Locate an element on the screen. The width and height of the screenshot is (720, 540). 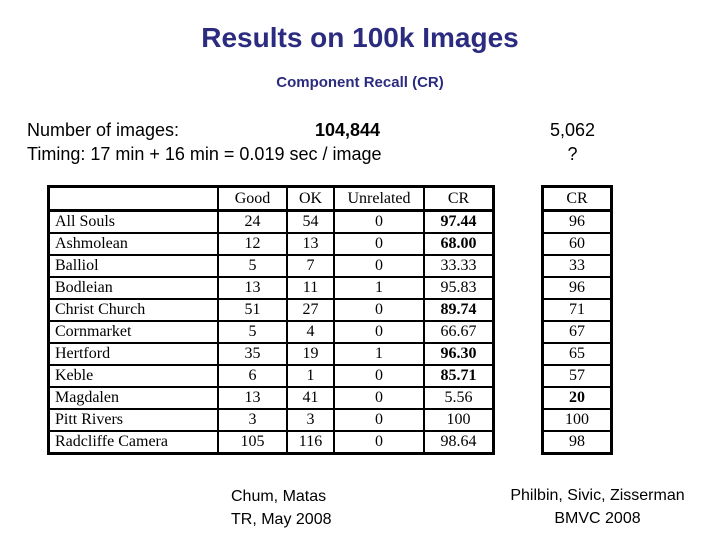
cell-cr: 68.00 is located at coordinates (459, 244).